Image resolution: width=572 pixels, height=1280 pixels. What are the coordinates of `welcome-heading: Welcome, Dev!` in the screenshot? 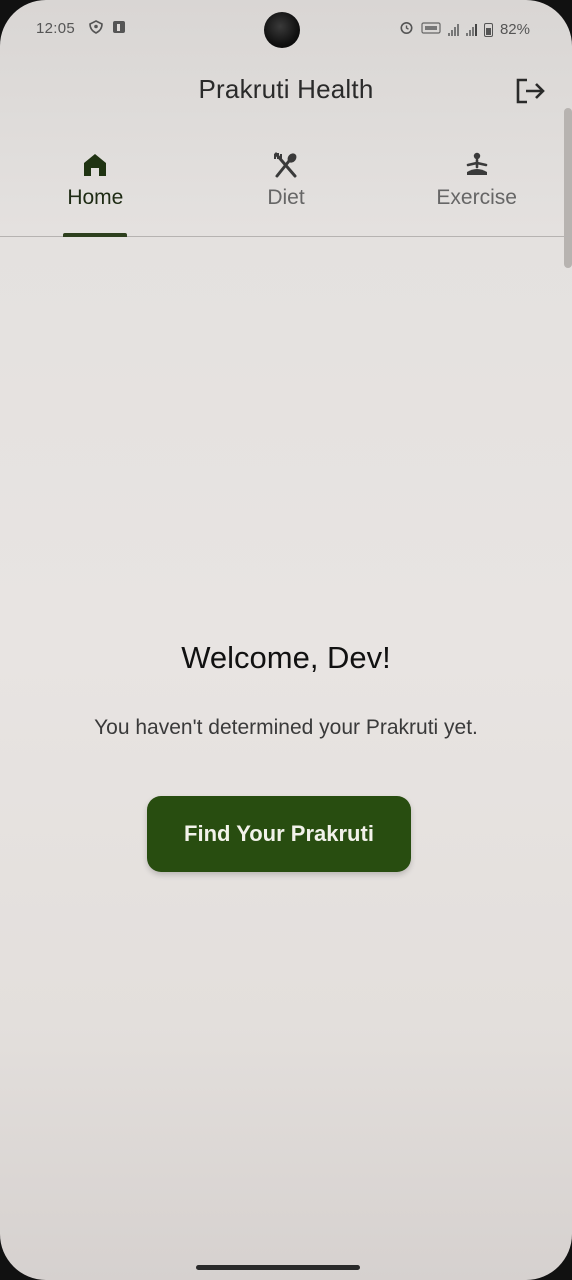 It's located at (286, 657).